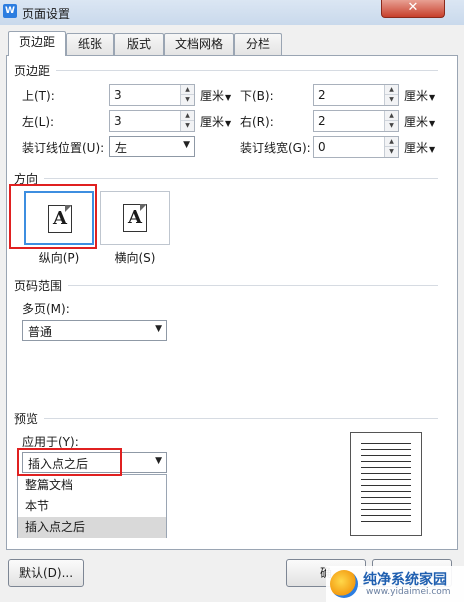  Describe the element at coordinates (121, 148) in the screenshot. I see `gutter-position-value: 左` at that location.